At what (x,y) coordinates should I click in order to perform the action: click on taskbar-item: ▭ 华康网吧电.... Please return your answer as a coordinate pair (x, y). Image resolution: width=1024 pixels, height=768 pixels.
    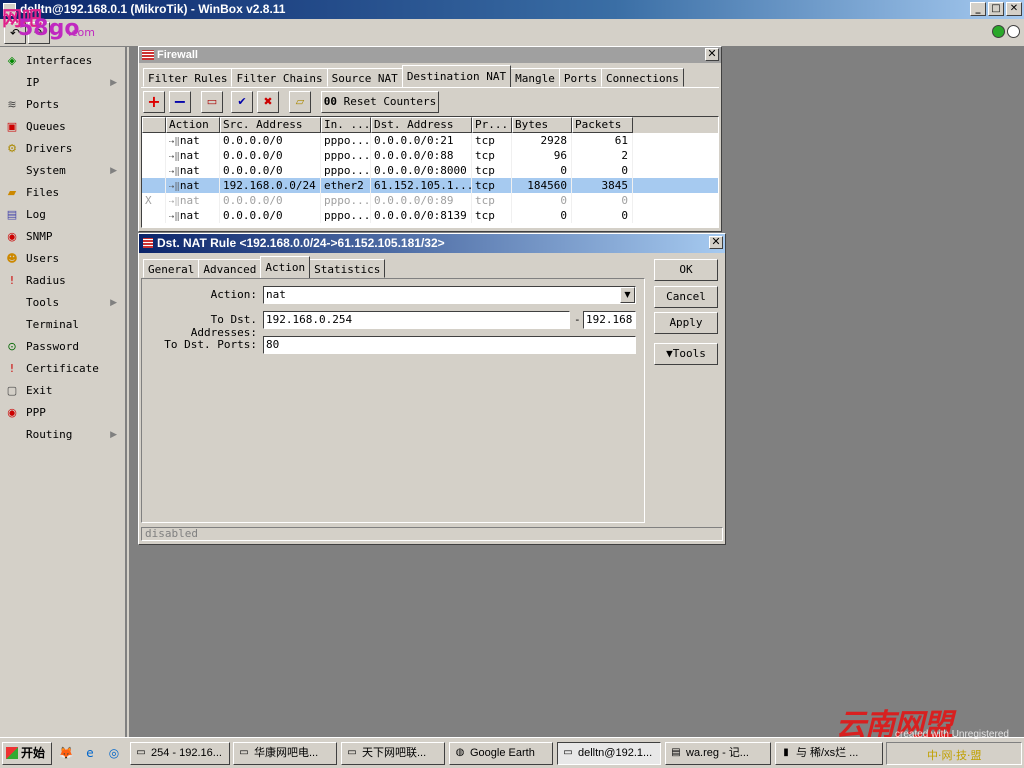
    Looking at the image, I should click on (285, 753).